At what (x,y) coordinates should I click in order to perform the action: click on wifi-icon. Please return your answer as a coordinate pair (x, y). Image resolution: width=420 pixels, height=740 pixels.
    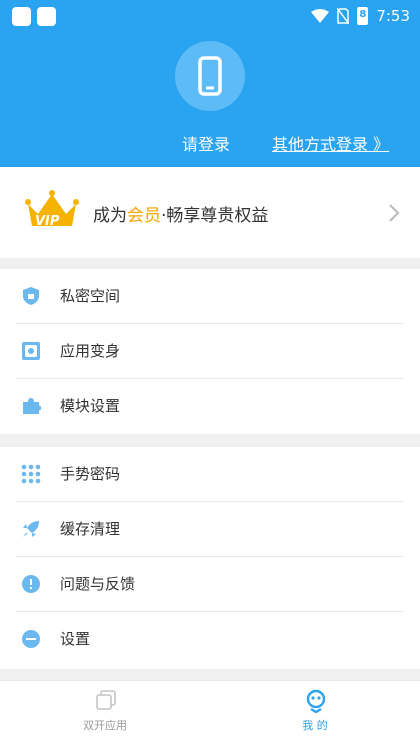
    Looking at the image, I should click on (320, 16).